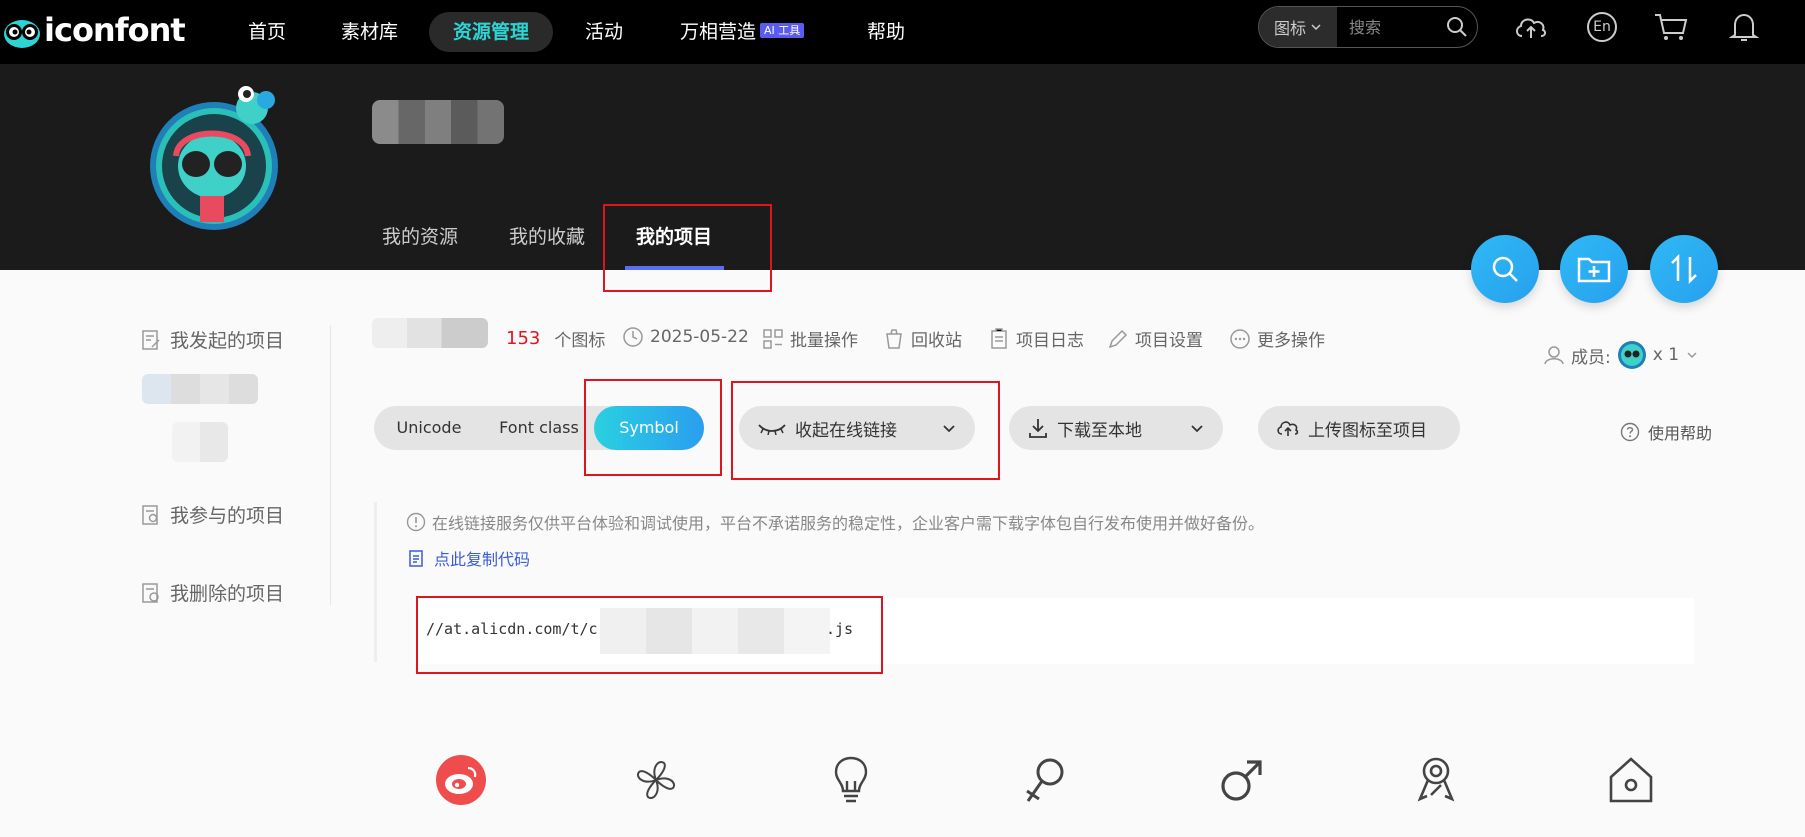  I want to click on edit-doc-icon, so click(151, 339).